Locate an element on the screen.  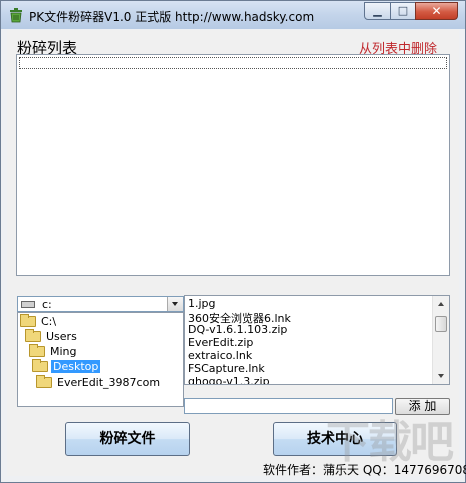
scroll-down-button is located at coordinates (441, 376).